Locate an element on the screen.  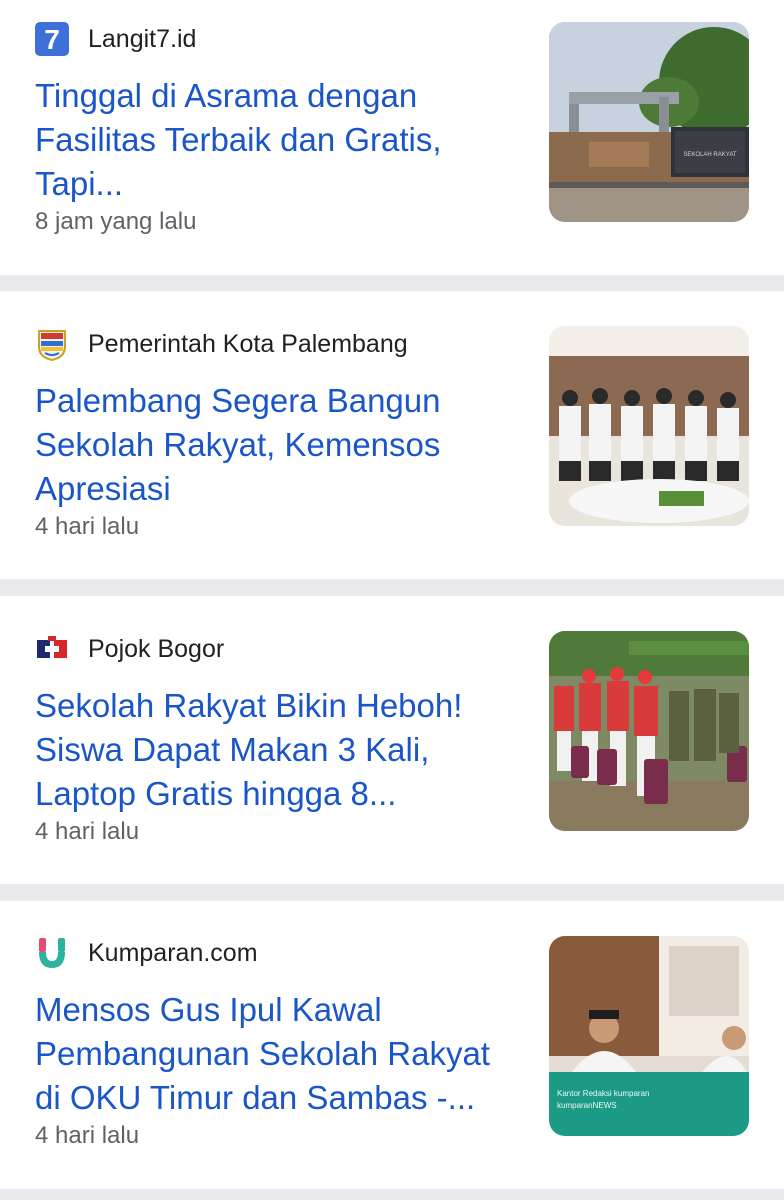
langit7-logo-icon: 7 is located at coordinates (52, 39).